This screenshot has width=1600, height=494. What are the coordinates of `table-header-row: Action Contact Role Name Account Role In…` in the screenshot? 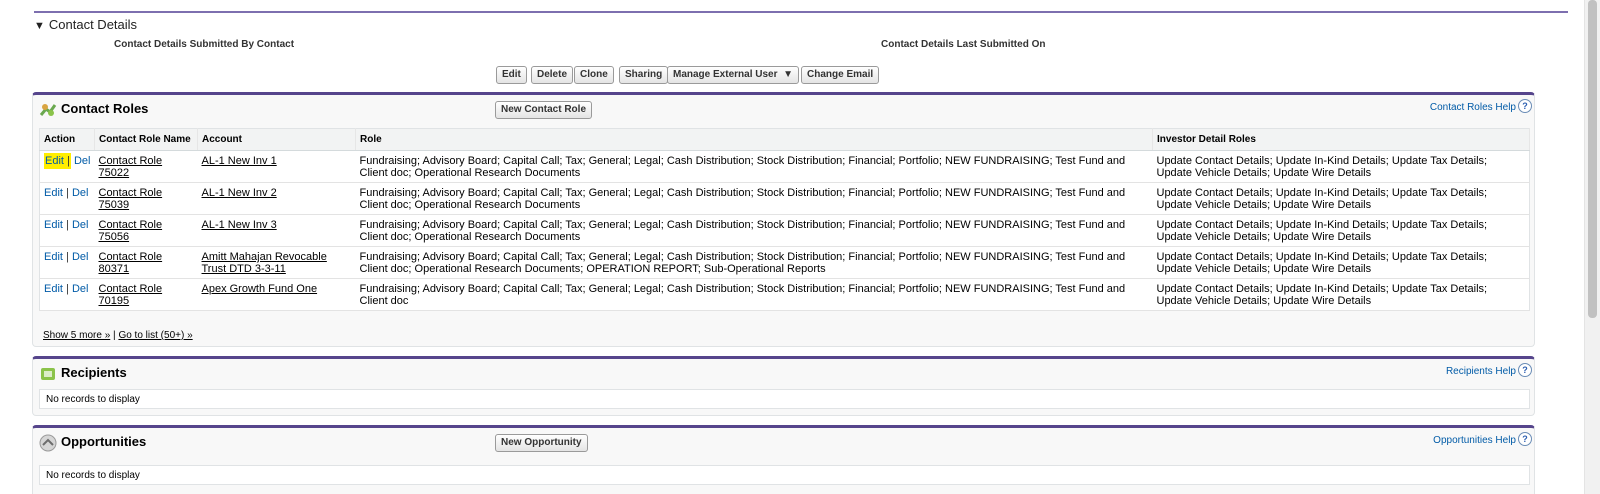 It's located at (784, 139).